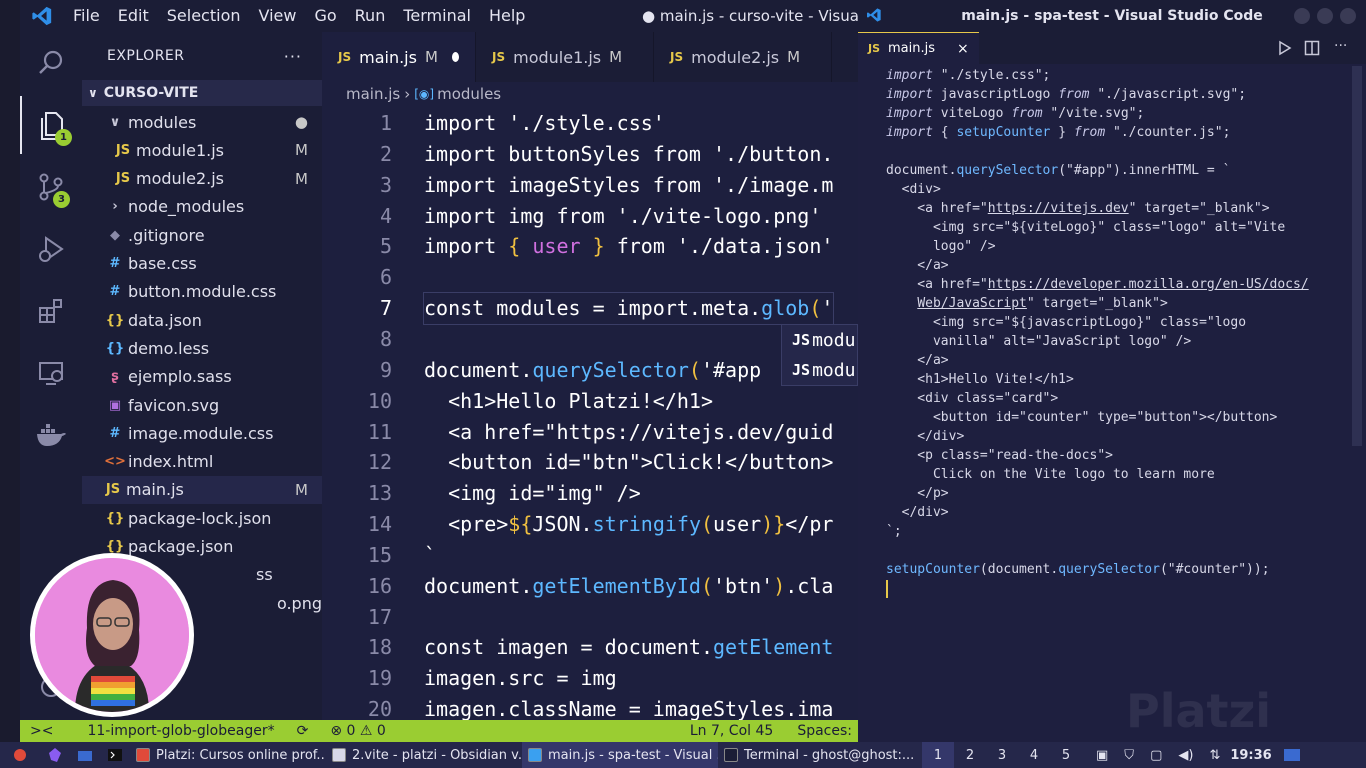 This screenshot has width=1366, height=768. Describe the element at coordinates (180, 731) in the screenshot. I see `git-branch: 11-import-glob-globeager*` at that location.